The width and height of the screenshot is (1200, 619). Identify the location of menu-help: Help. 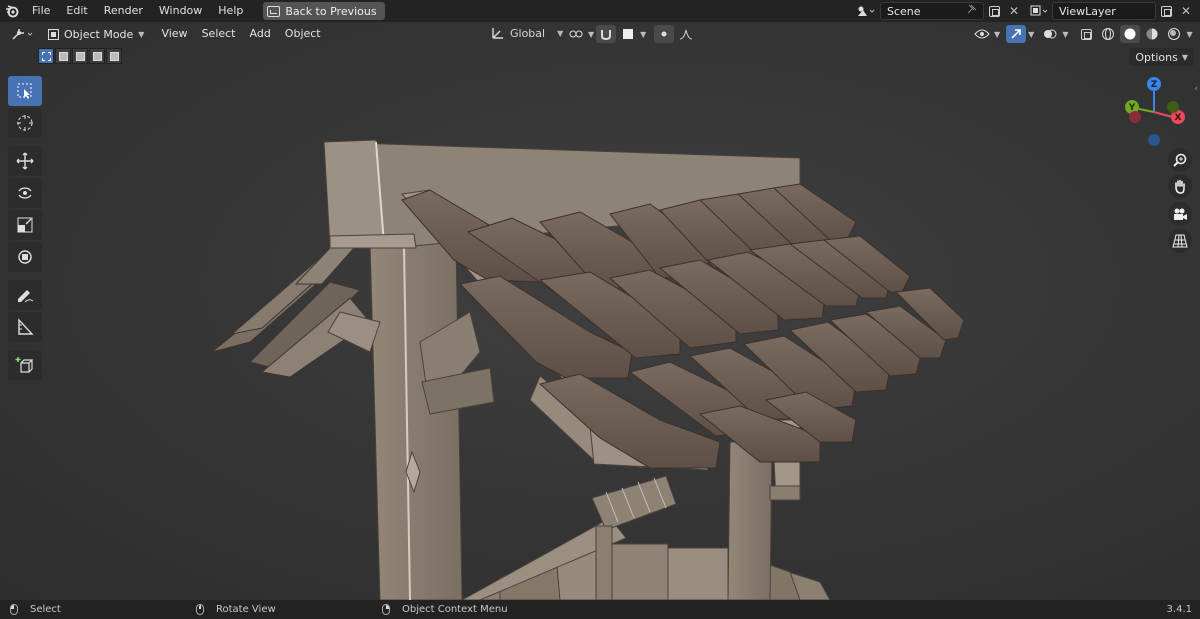
(230, 11).